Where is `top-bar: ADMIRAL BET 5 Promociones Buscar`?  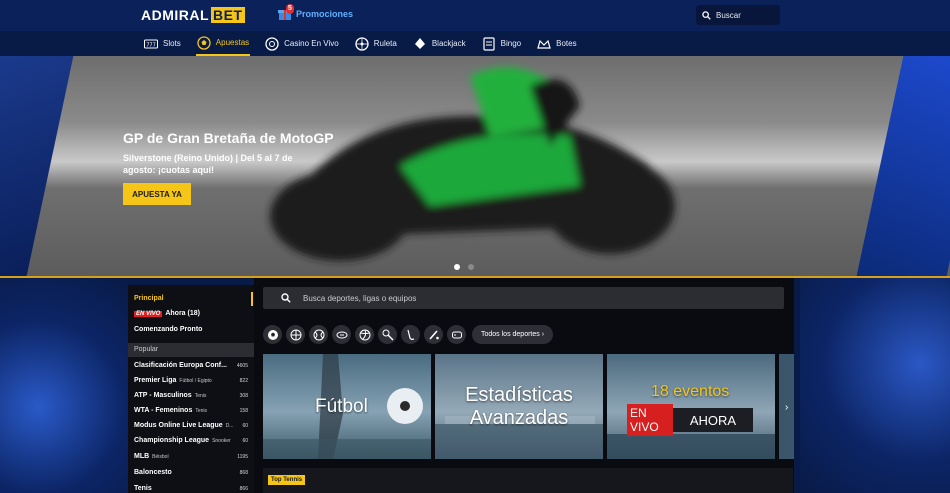
top-bar: ADMIRAL BET 5 Promociones Buscar is located at coordinates (475, 15).